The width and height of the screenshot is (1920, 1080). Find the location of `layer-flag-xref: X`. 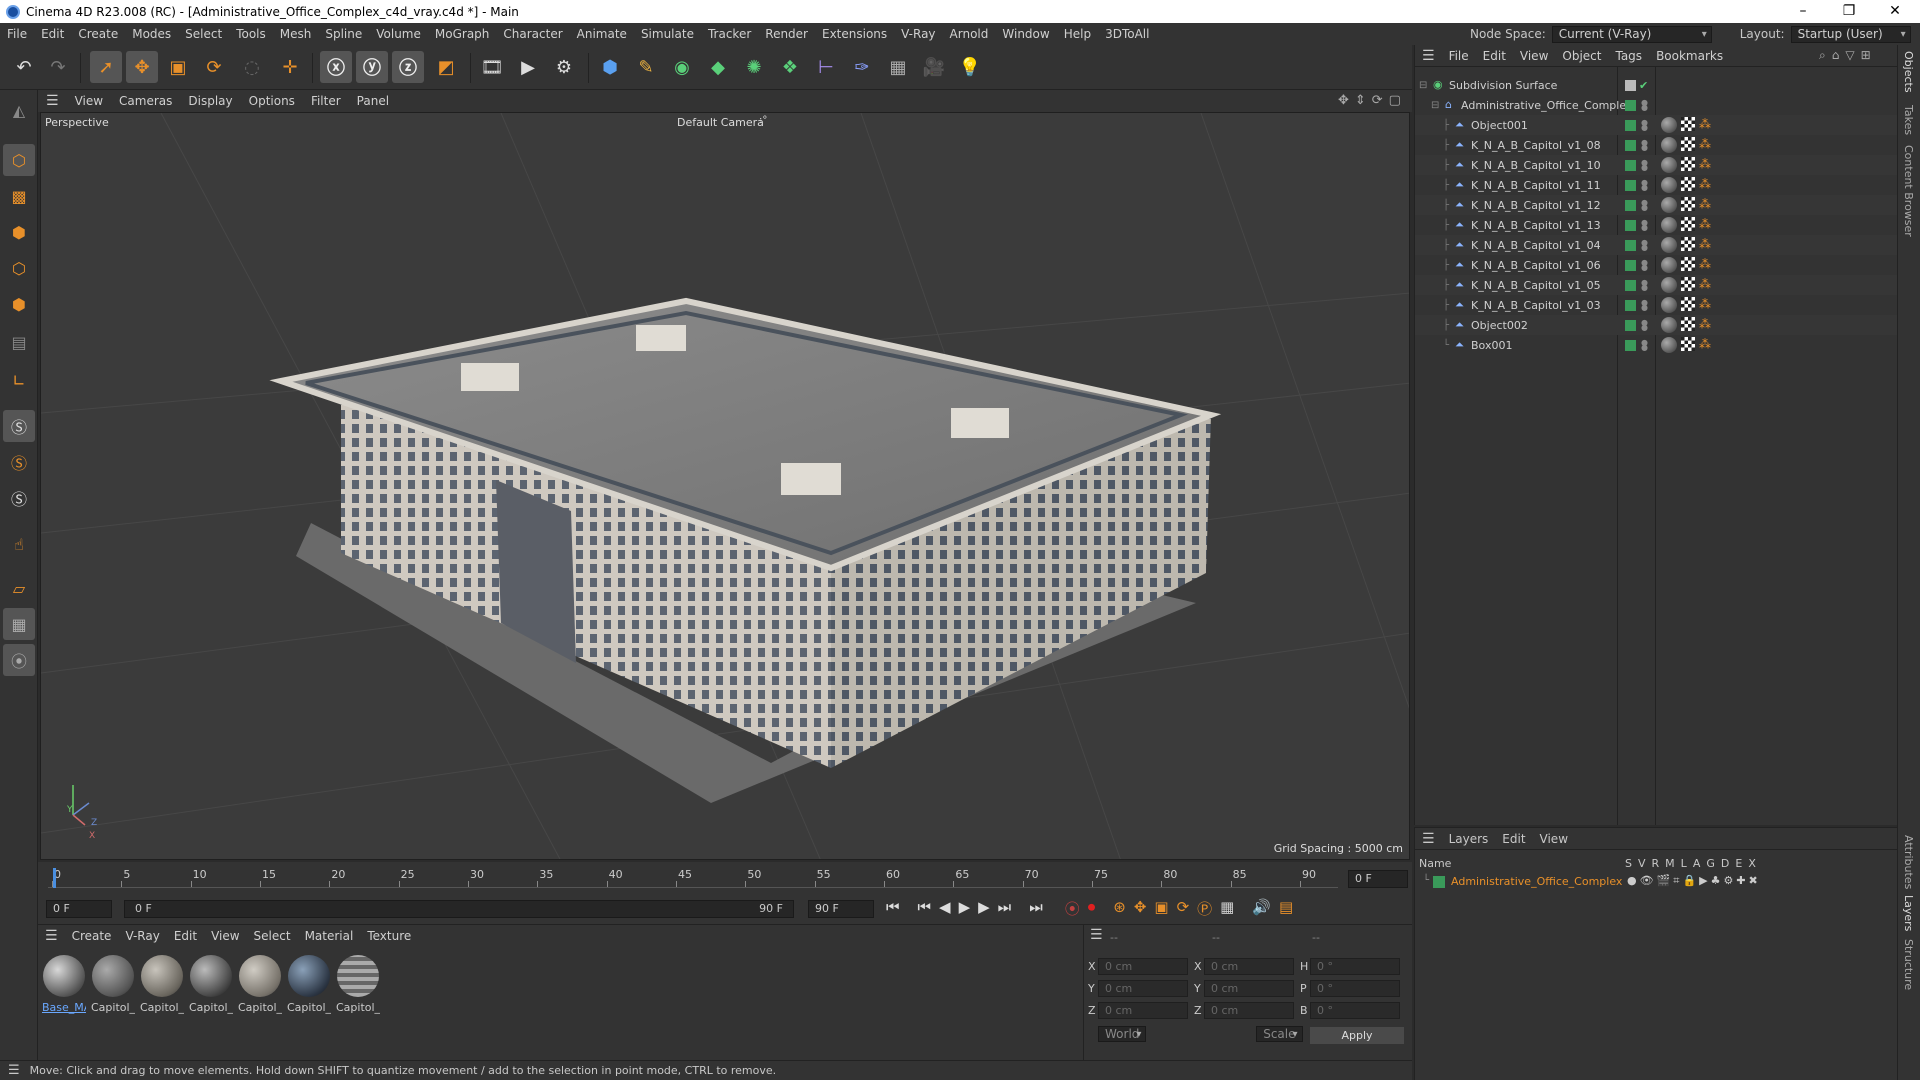

layer-flag-xref: X is located at coordinates (1752, 863).